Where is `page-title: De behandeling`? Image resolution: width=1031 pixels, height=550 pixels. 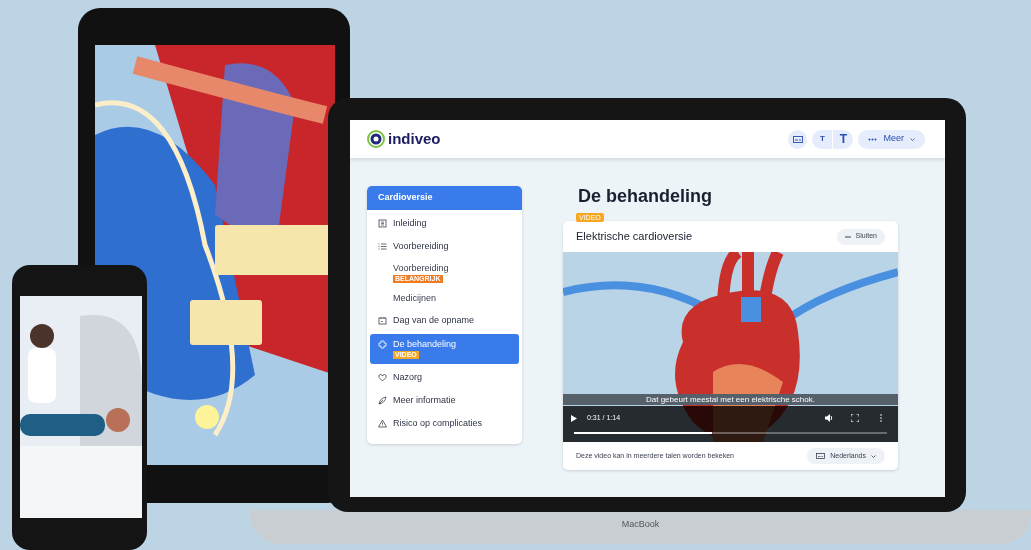 page-title: De behandeling is located at coordinates (645, 196).